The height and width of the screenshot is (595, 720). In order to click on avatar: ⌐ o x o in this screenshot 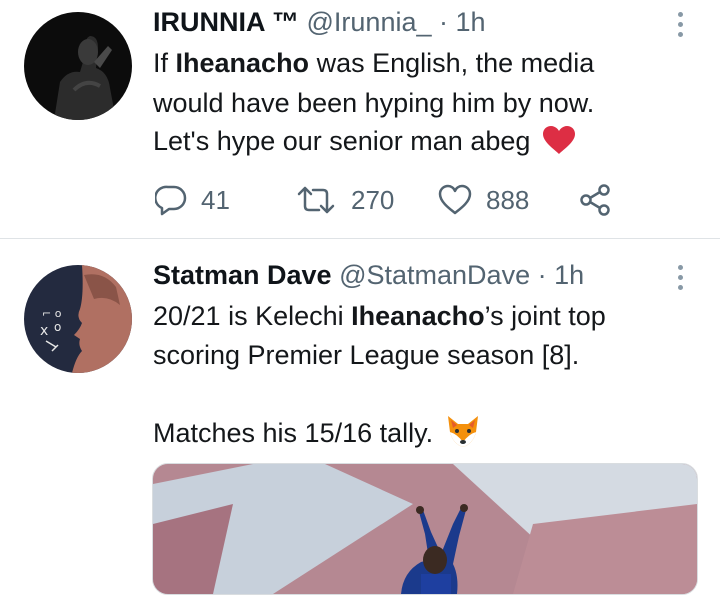, I will do `click(78, 319)`.